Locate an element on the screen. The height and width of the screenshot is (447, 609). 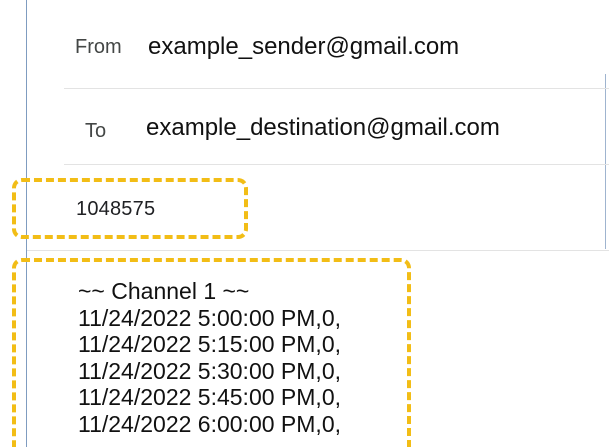
to-address: example_destination@gmail.com is located at coordinates (323, 128).